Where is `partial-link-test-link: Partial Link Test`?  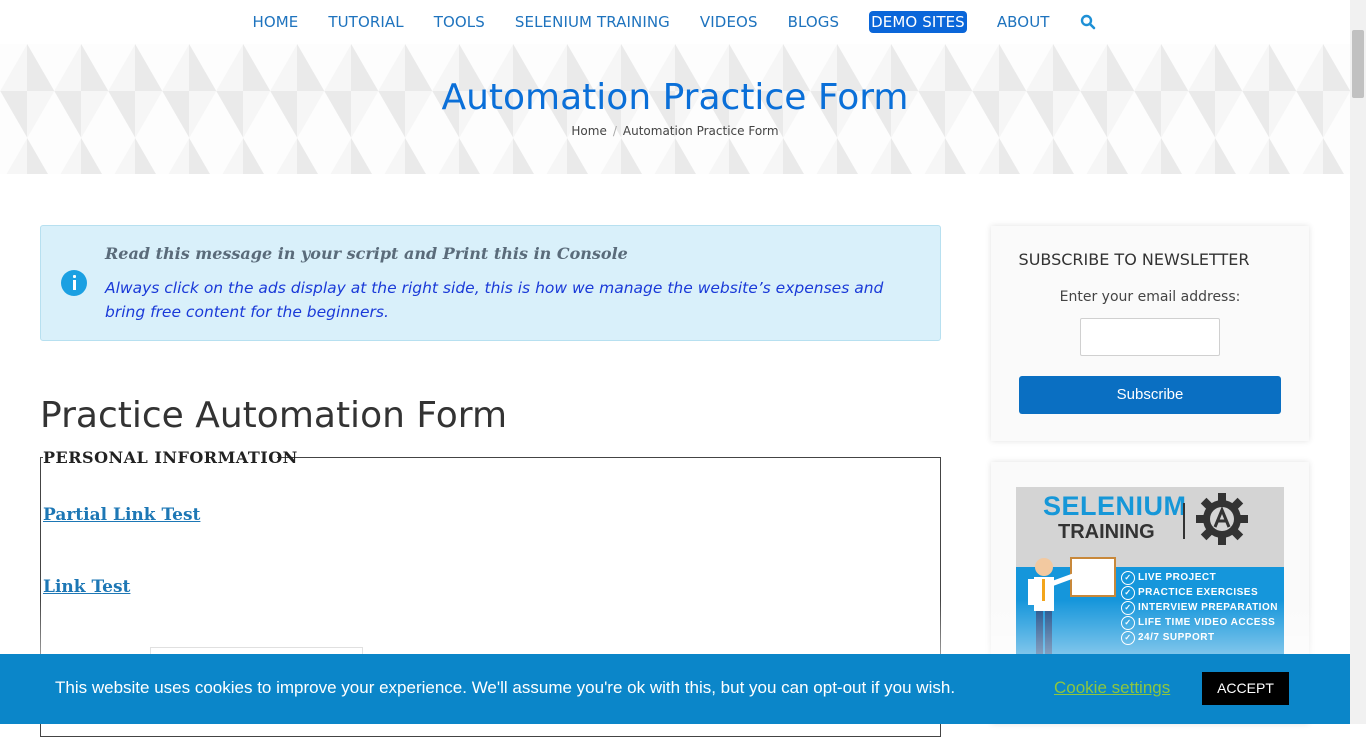 partial-link-test-link: Partial Link Test is located at coordinates (121, 515).